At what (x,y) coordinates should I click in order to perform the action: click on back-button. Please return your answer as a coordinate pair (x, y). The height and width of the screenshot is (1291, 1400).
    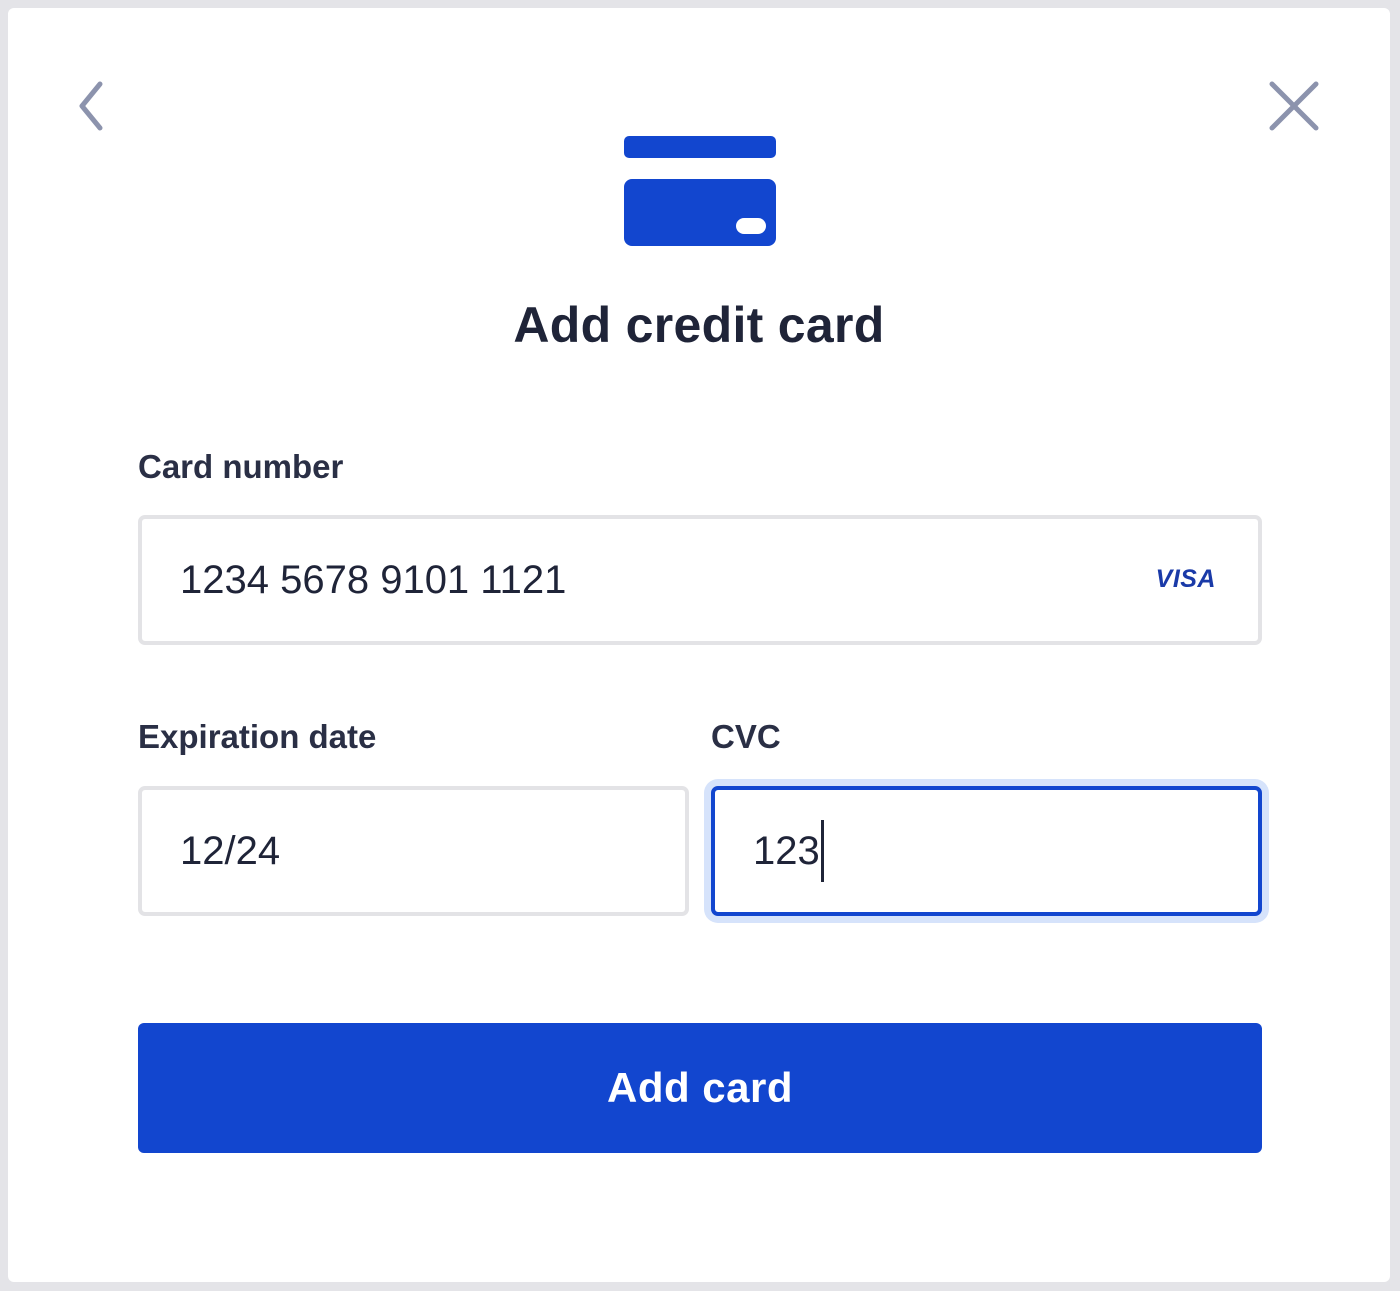
    Looking at the image, I should click on (92, 106).